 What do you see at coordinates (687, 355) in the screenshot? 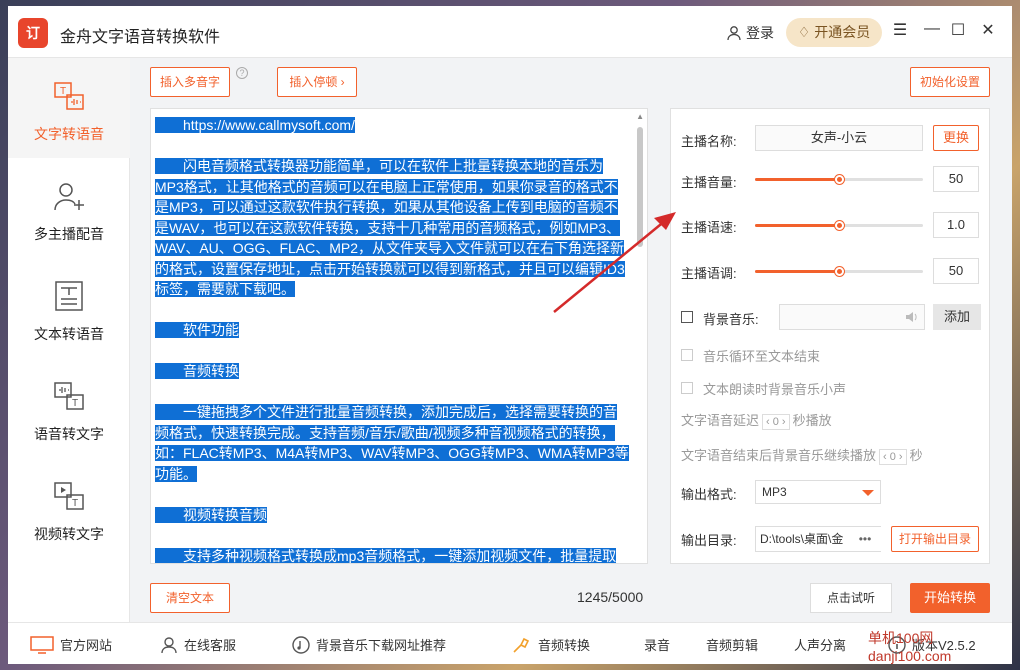
I see `loop-checkbox` at bounding box center [687, 355].